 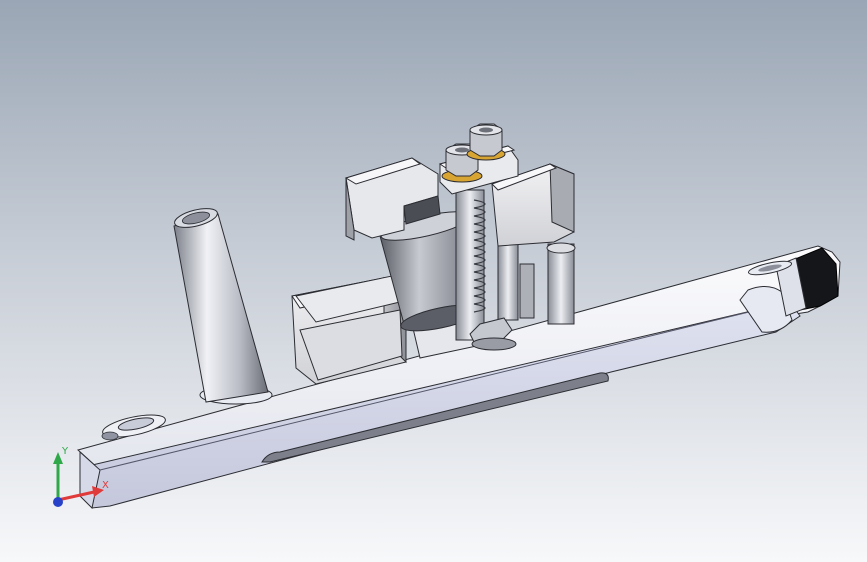 What do you see at coordinates (223, 306) in the screenshot?
I see `tapered-post` at bounding box center [223, 306].